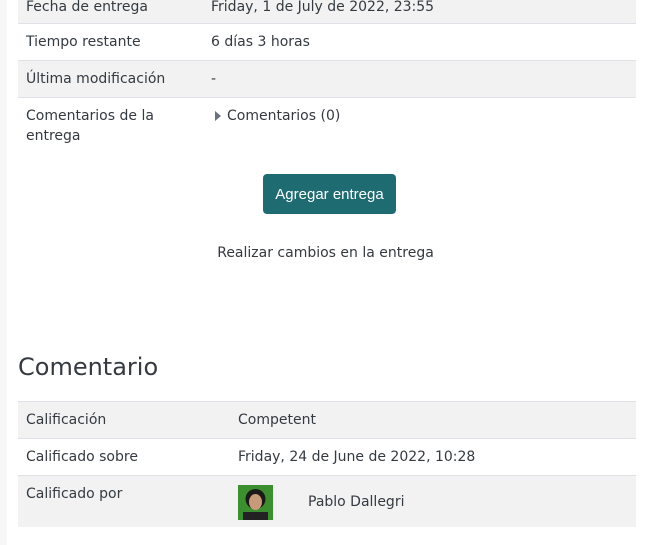  Describe the element at coordinates (218, 116) in the screenshot. I see `triangle-right-icon` at that location.